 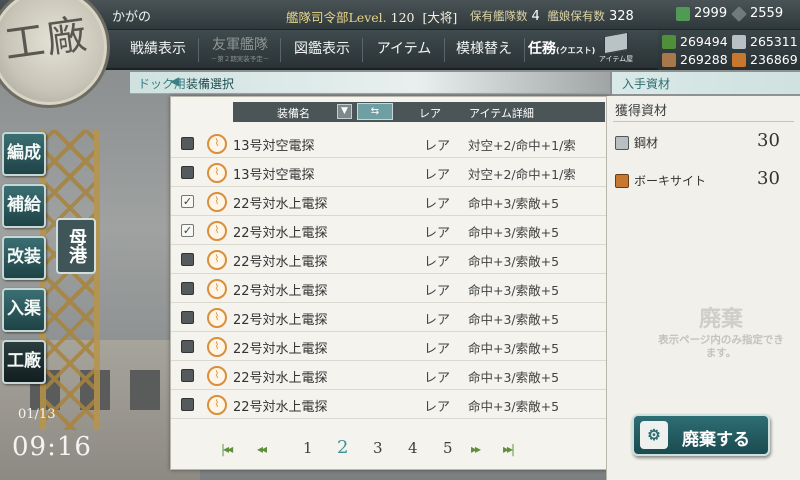 I want to click on bucket-value: 2999, so click(x=711, y=13).